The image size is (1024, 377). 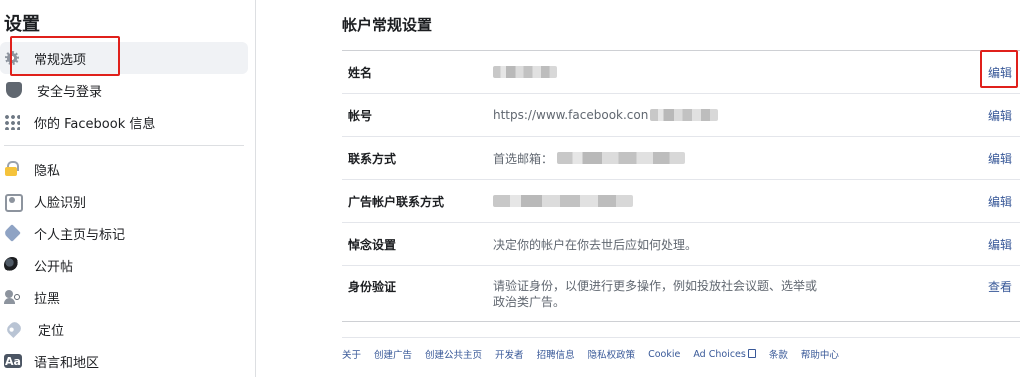 What do you see at coordinates (124, 201) in the screenshot?
I see `sidebar-item-face-recognition: 人脸识别` at bounding box center [124, 201].